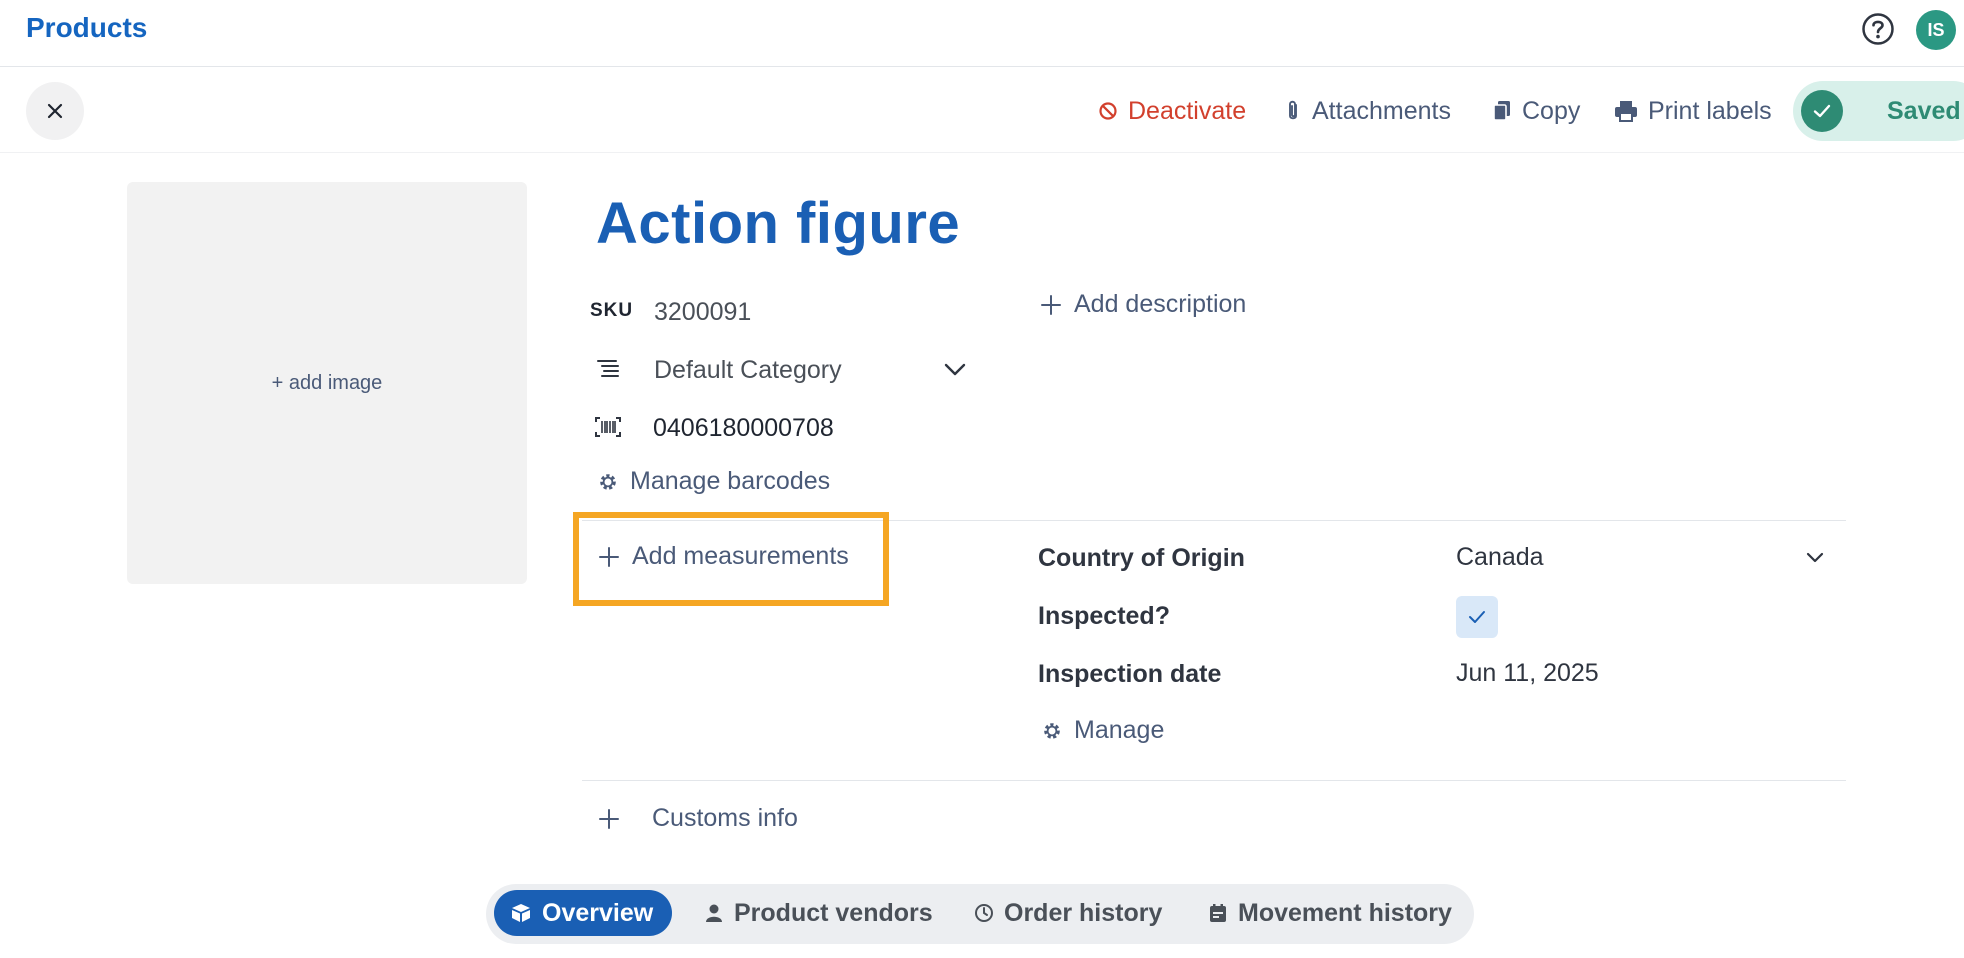 The height and width of the screenshot is (958, 1964). What do you see at coordinates (714, 913) in the screenshot?
I see `person-icon` at bounding box center [714, 913].